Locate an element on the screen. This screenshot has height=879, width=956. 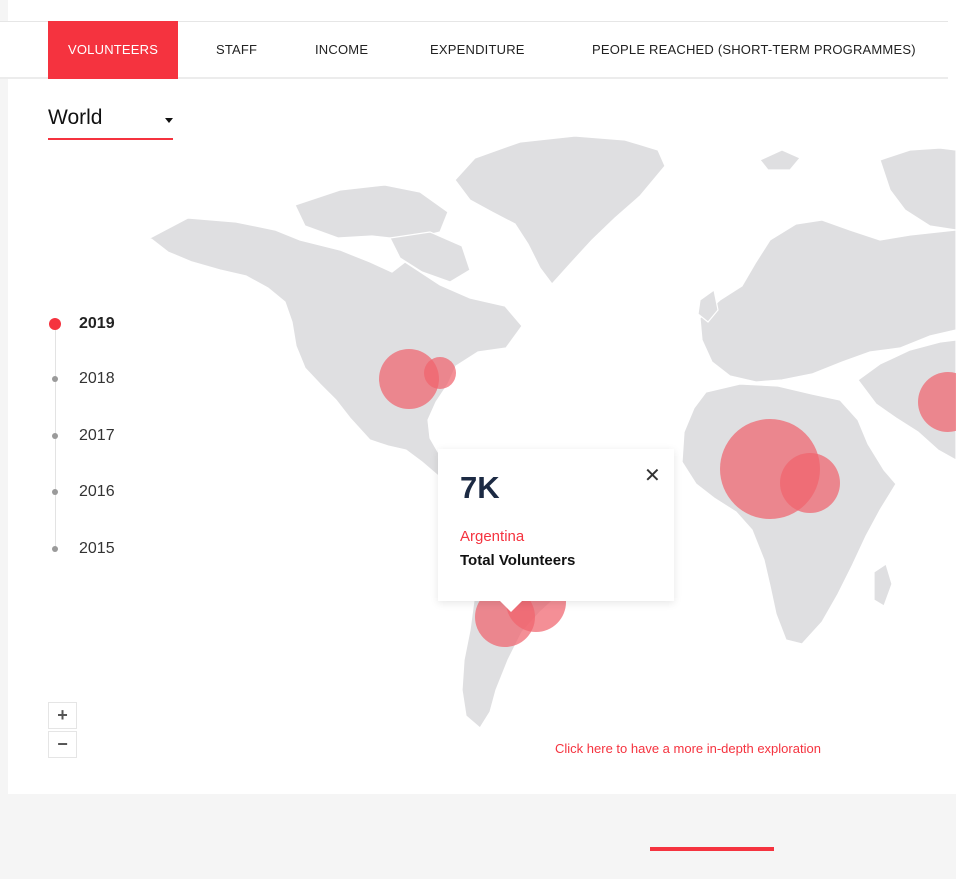
close-icon: ✕ is located at coordinates (652, 475).